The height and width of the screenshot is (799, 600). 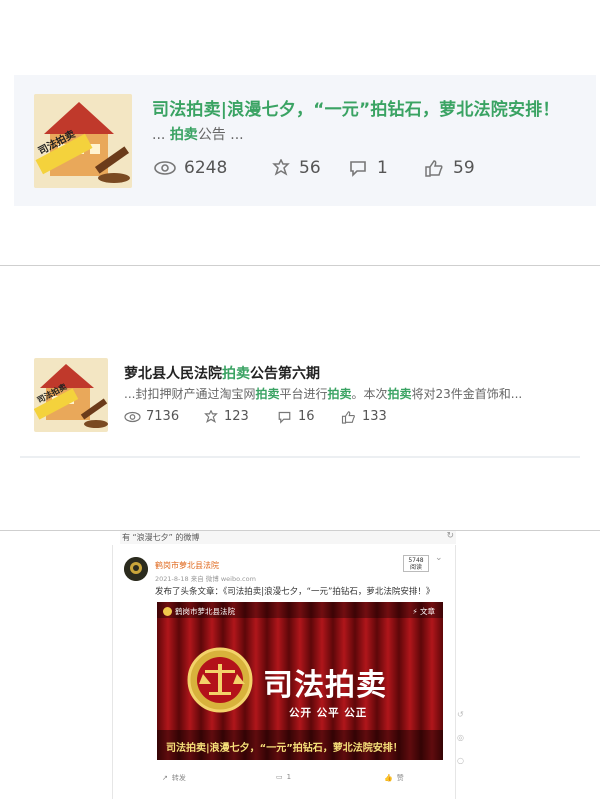 What do you see at coordinates (463, 714) in the screenshot?
I see `back-icon: ↺` at bounding box center [463, 714].